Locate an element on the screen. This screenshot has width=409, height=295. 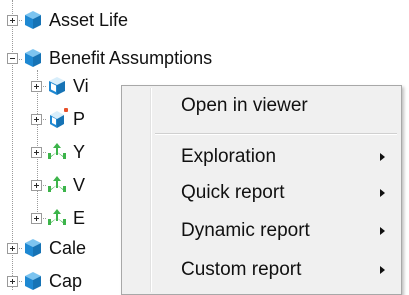
tree-item-cap: Cap is located at coordinates (44, 281).